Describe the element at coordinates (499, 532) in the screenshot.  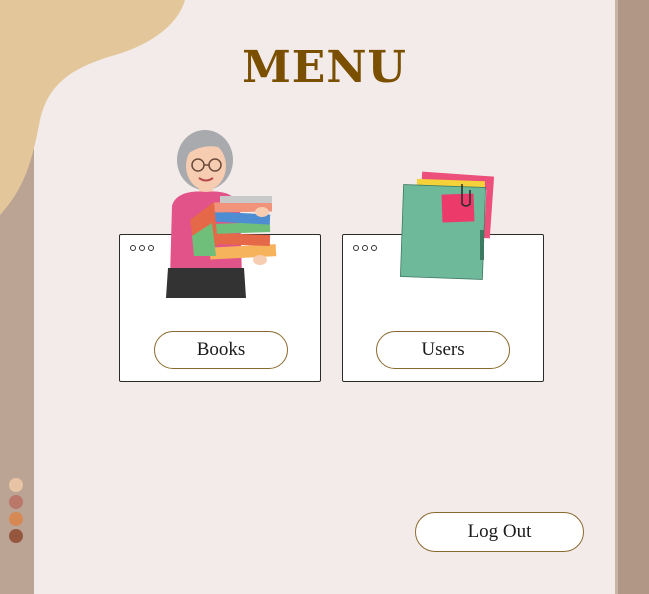
I see `logout-button: Log Out` at that location.